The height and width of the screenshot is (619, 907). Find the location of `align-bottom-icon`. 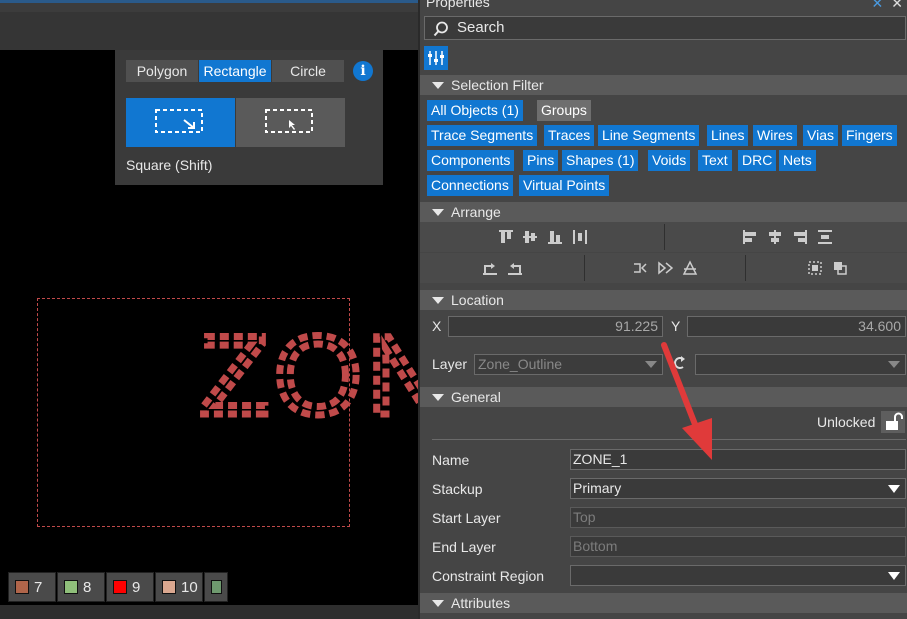

align-bottom-icon is located at coordinates (555, 237).